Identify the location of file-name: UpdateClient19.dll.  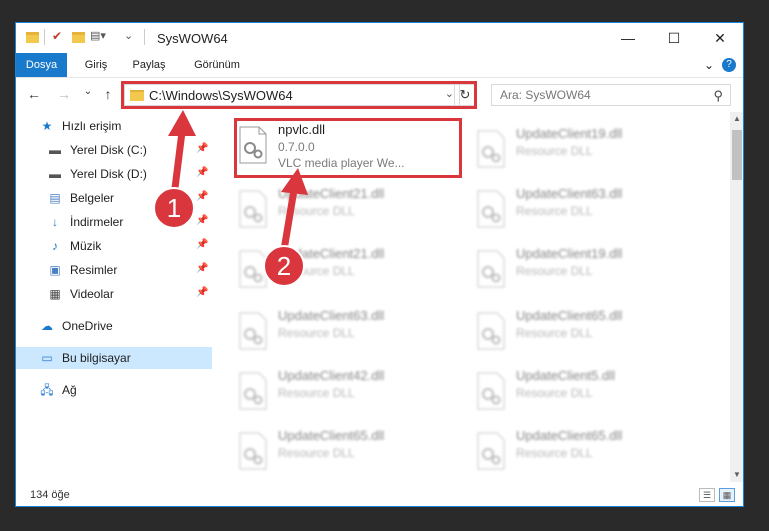
(569, 253).